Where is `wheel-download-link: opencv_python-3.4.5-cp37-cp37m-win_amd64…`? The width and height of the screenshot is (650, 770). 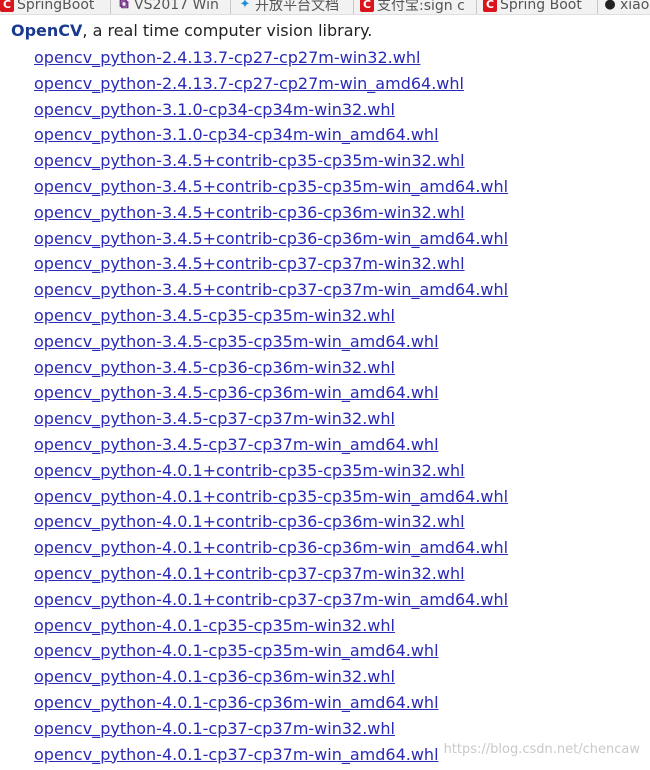 wheel-download-link: opencv_python-3.4.5-cp37-cp37m-win_amd64… is located at coordinates (236, 444).